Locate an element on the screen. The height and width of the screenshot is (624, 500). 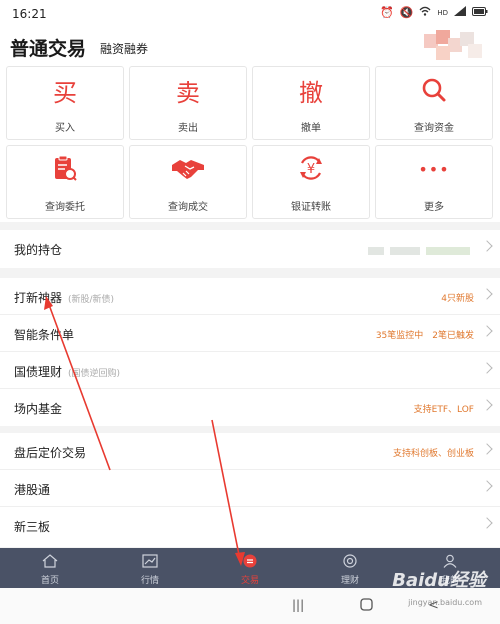
sell-label: 卖出 is located at coordinates (188, 128).